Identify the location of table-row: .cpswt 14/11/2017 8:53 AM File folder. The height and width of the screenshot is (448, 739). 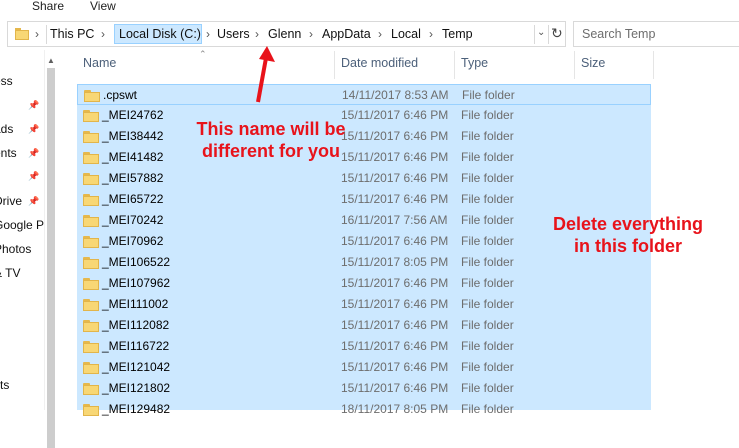
(364, 94).